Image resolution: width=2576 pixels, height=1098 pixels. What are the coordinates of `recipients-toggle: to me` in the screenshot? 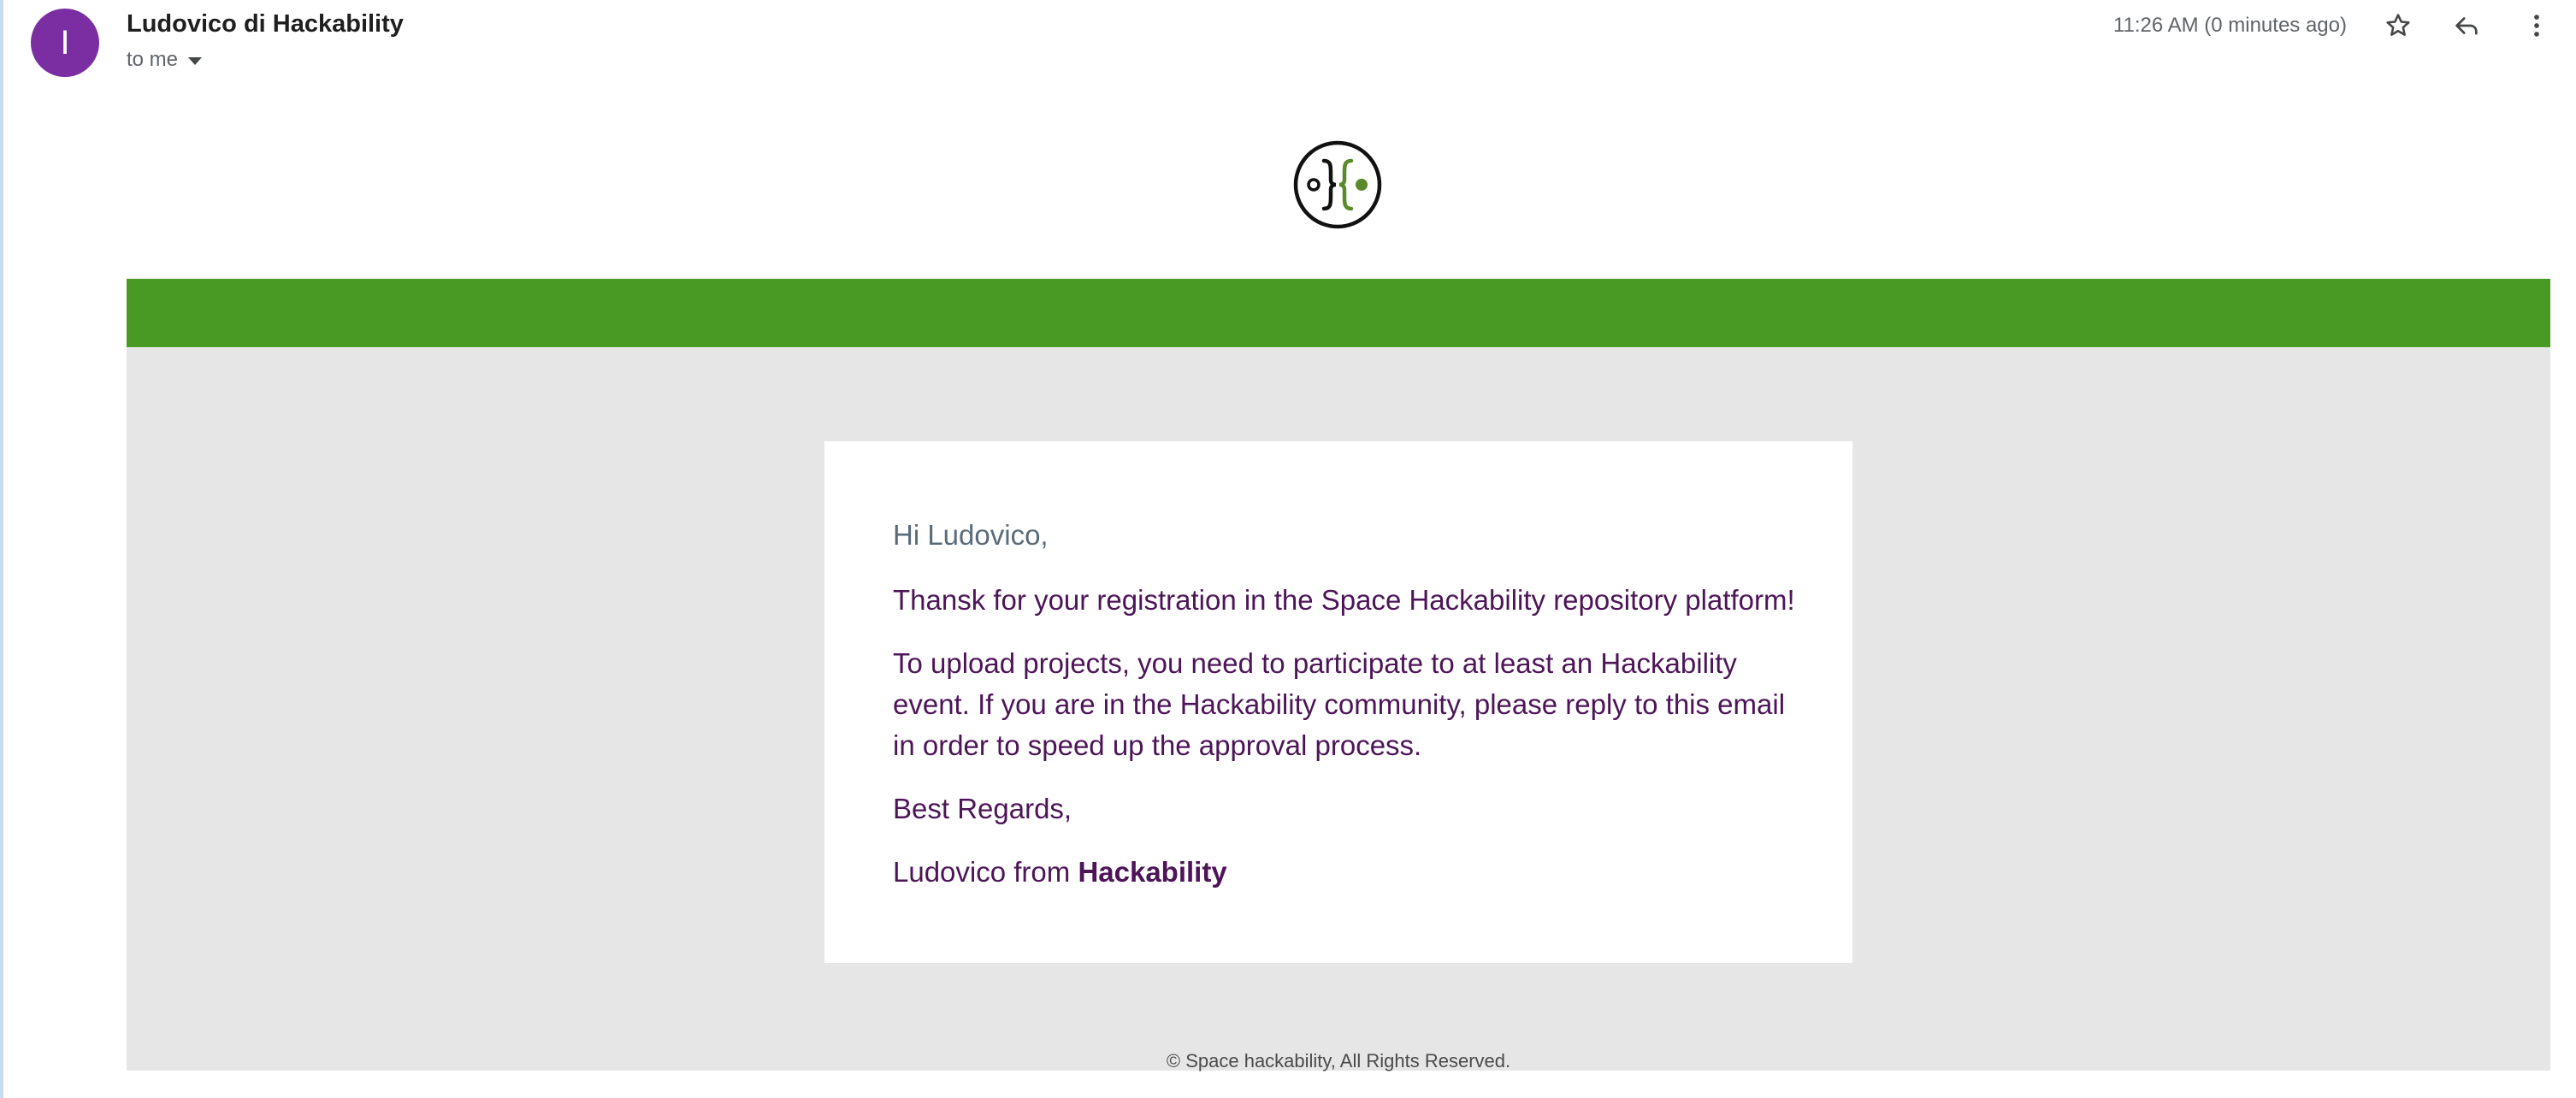 It's located at (165, 60).